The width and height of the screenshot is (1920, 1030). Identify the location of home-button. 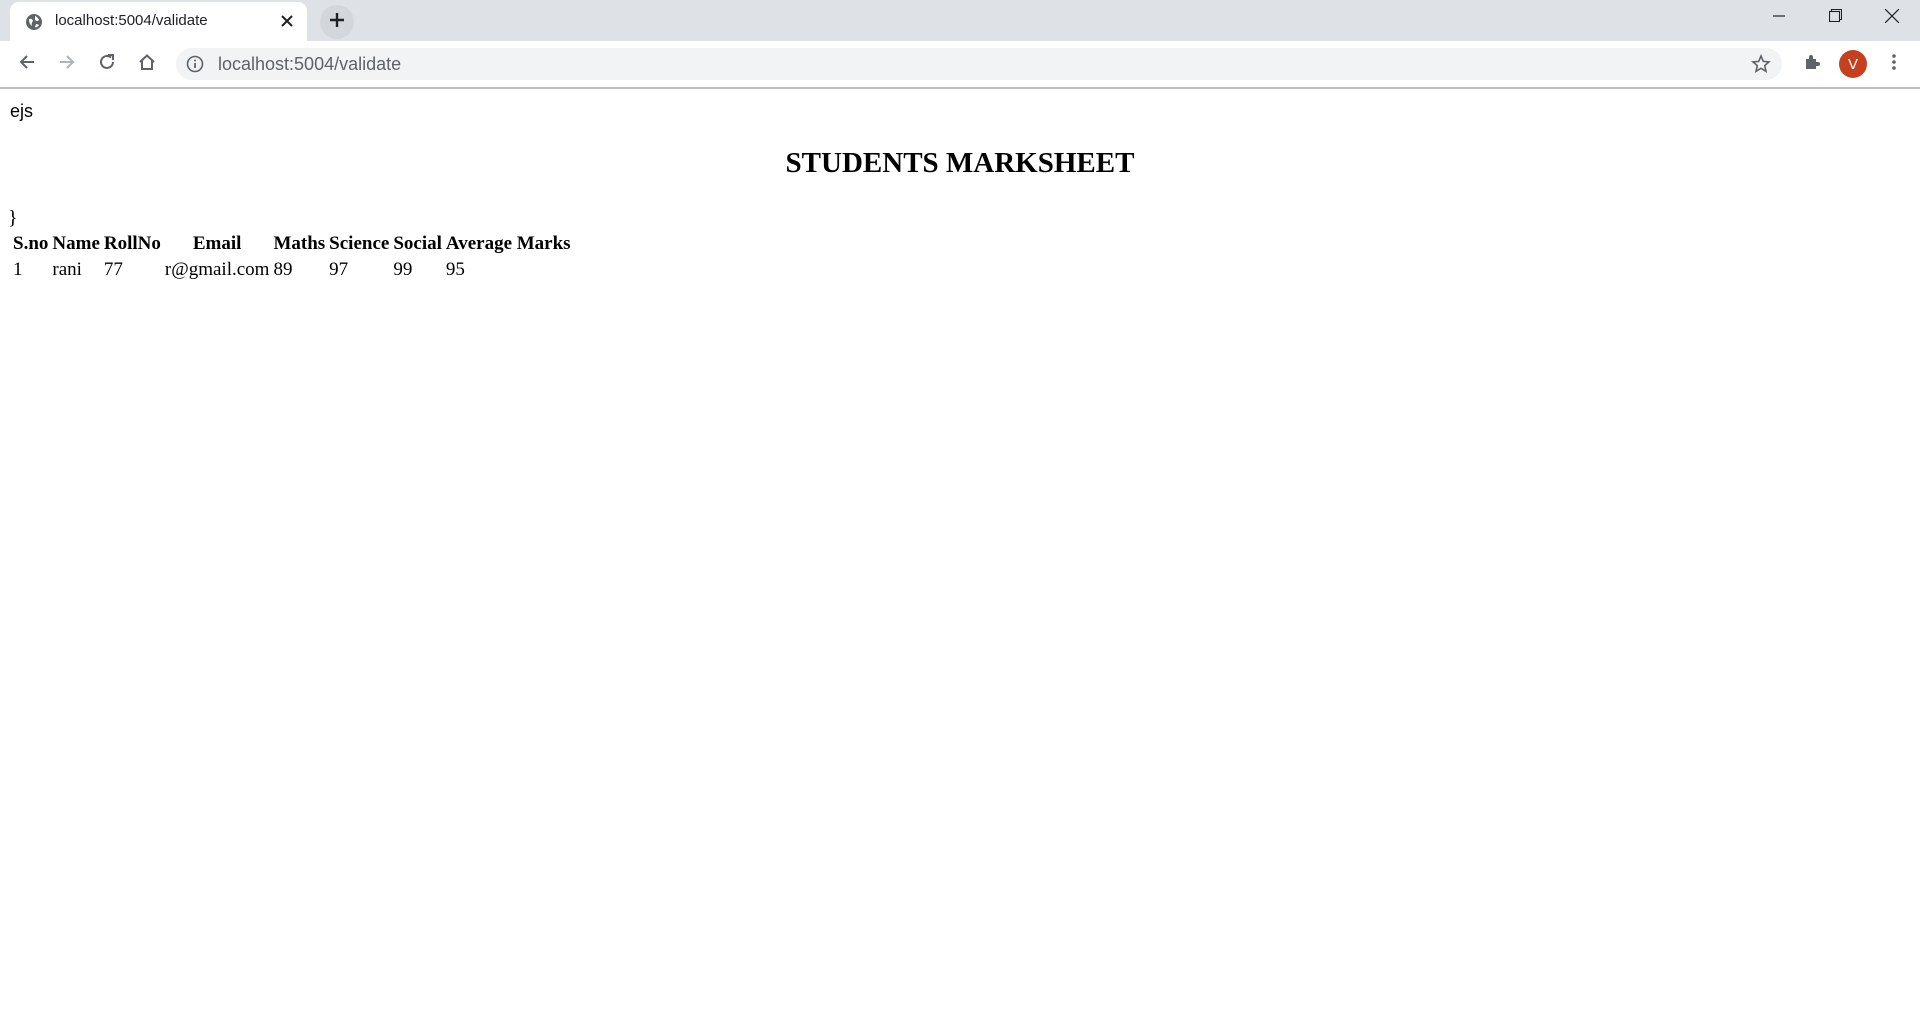
(147, 64).